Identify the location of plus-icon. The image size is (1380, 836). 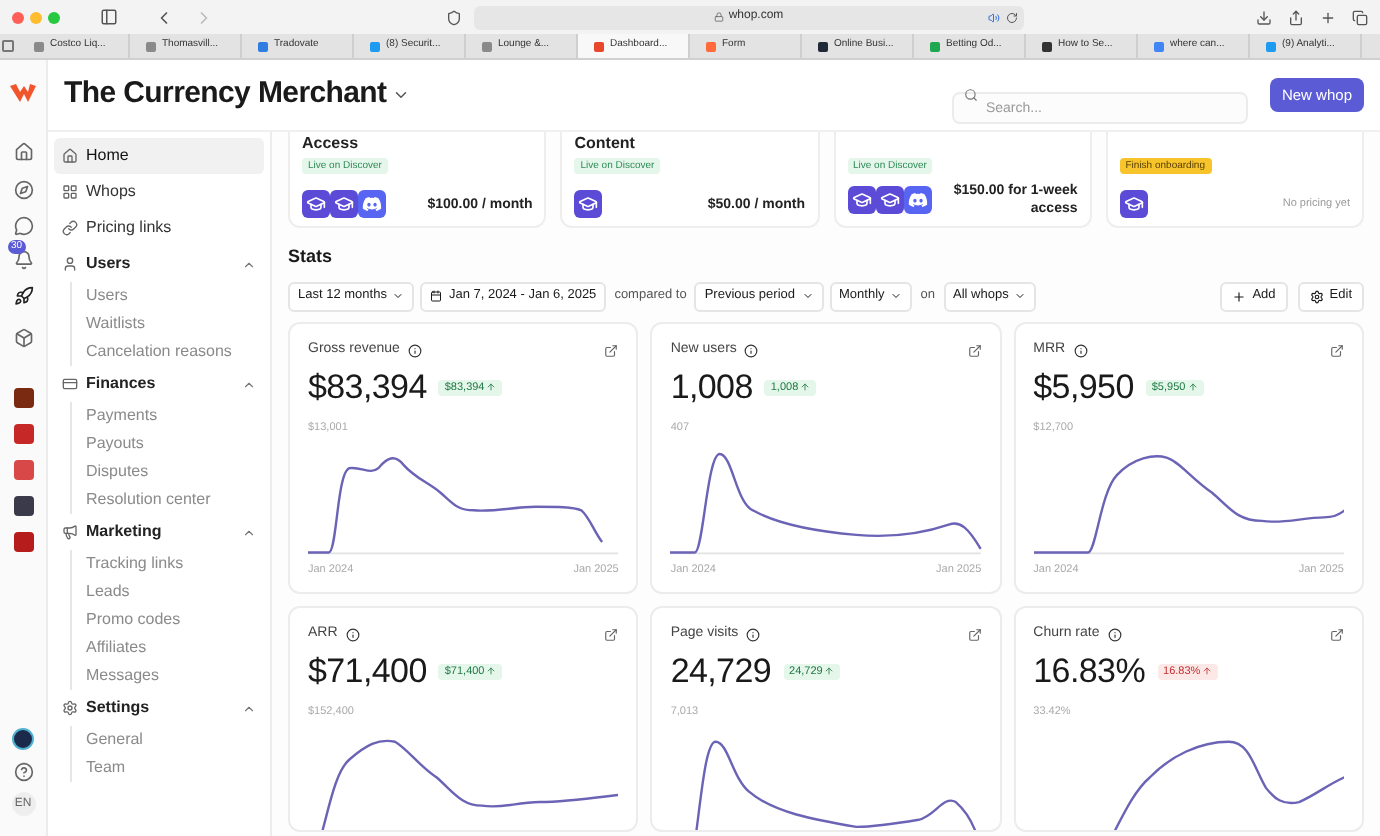
(1239, 296).